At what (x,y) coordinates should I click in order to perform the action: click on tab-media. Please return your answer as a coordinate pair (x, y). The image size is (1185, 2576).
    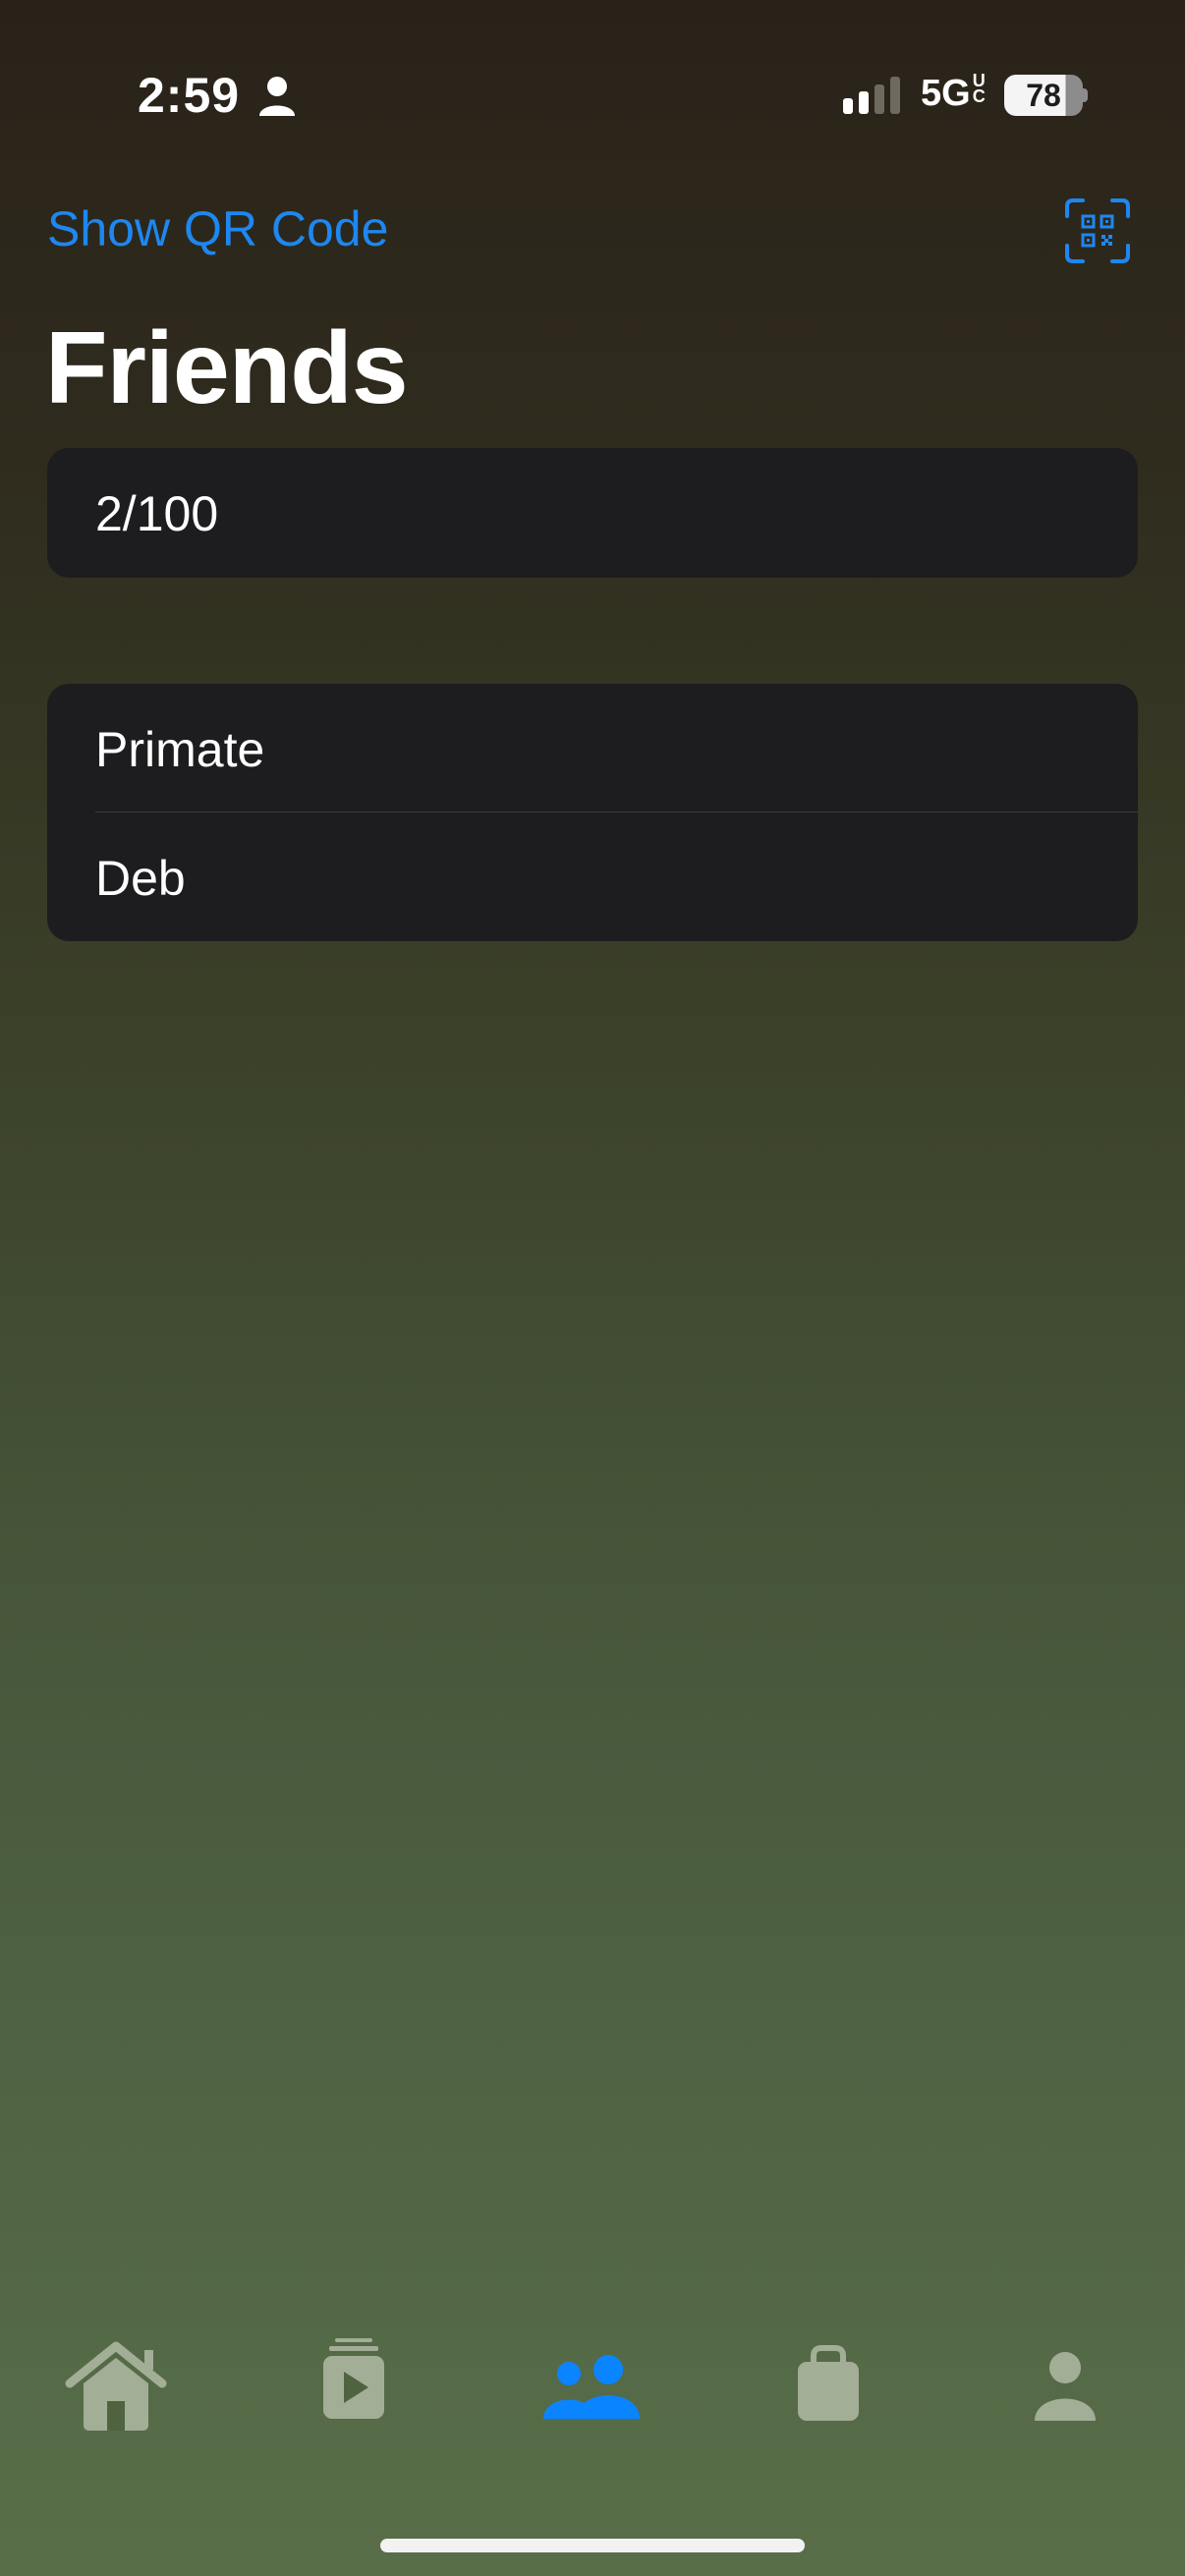
    Looking at the image, I should click on (354, 2390).